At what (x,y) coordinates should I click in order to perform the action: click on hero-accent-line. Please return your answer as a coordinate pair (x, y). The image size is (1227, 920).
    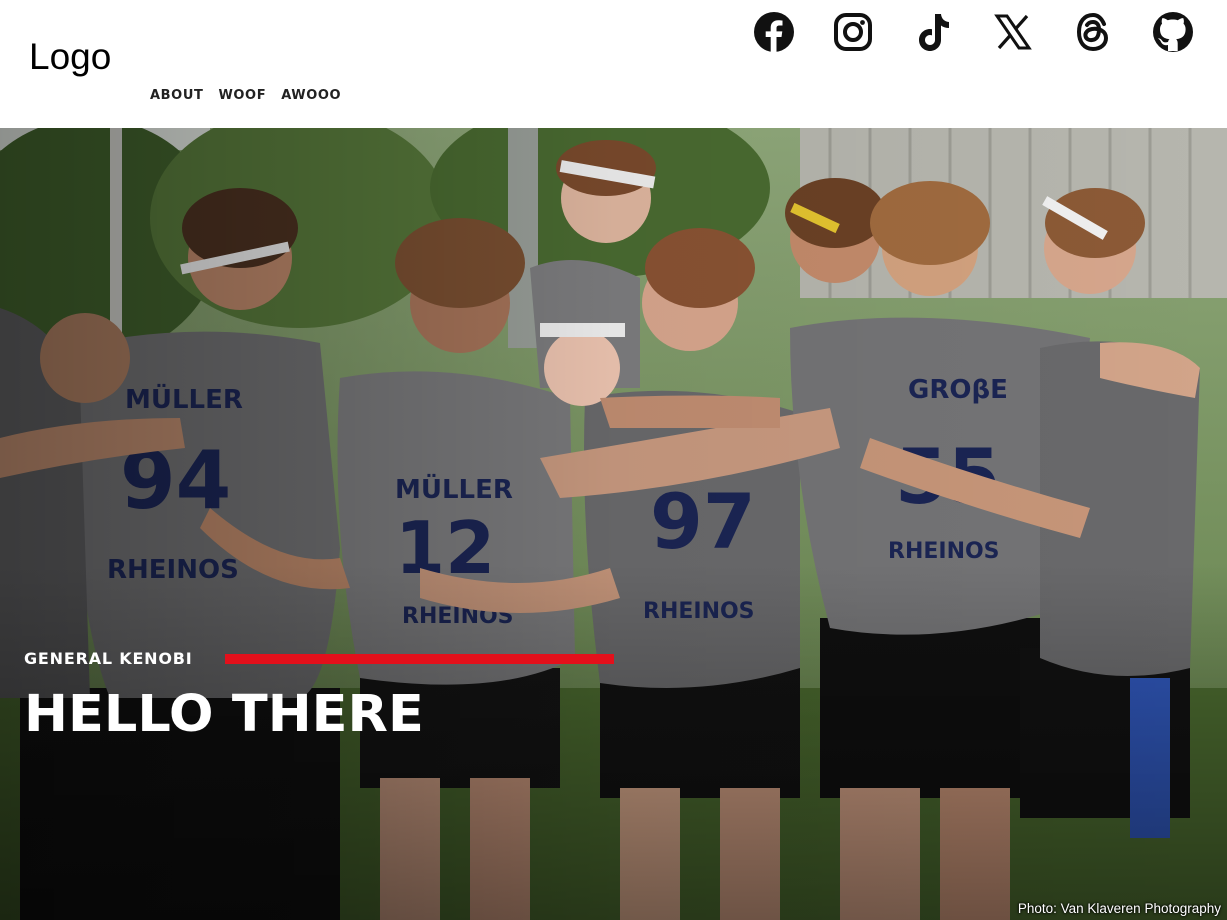
    Looking at the image, I should click on (419, 659).